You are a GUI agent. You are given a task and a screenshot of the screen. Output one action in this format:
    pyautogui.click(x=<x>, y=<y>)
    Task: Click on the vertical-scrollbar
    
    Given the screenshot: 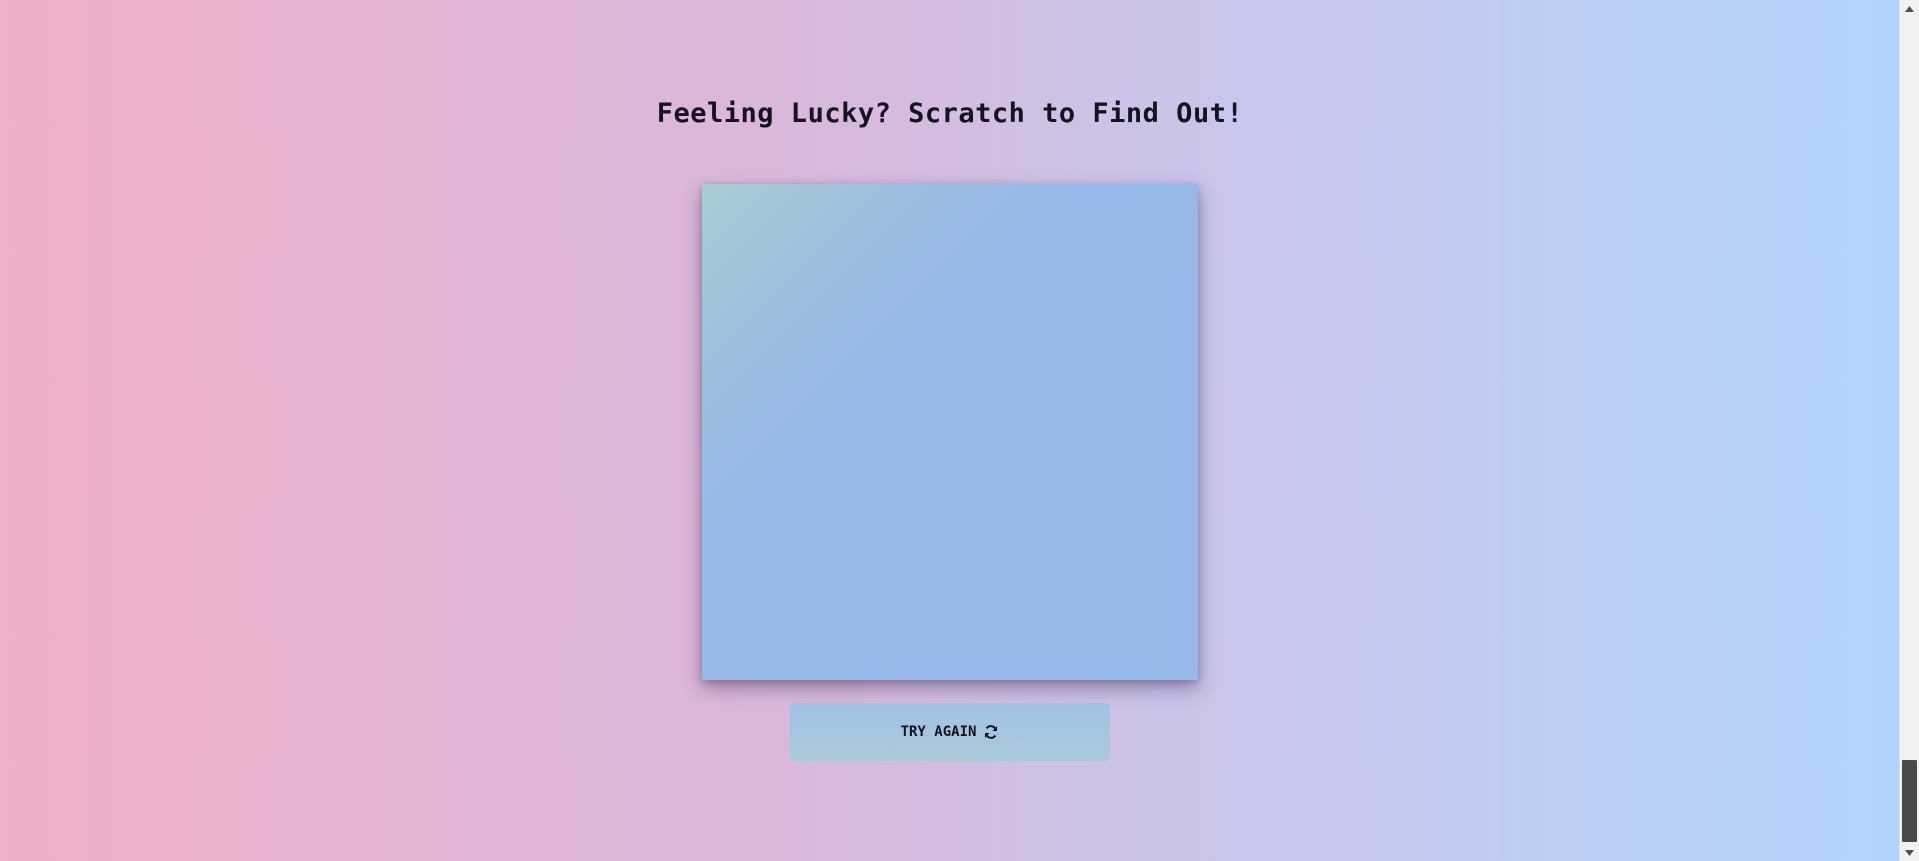 What is the action you would take?
    pyautogui.click(x=1909, y=430)
    